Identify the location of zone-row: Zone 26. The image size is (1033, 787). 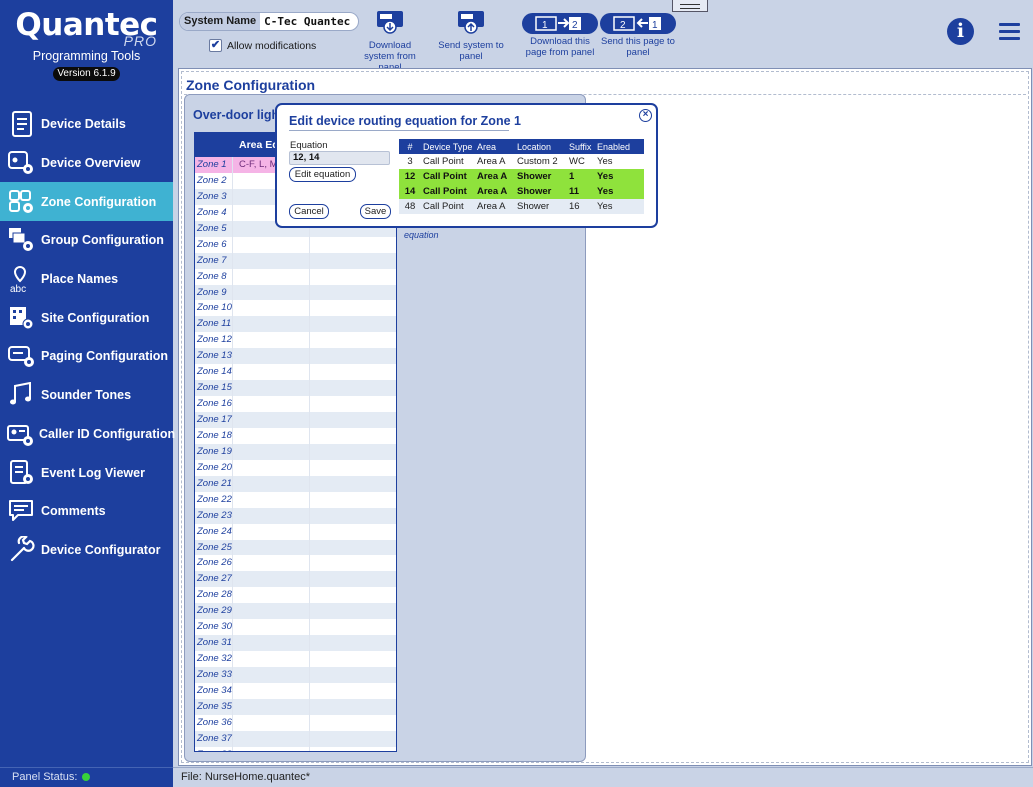
(295, 563).